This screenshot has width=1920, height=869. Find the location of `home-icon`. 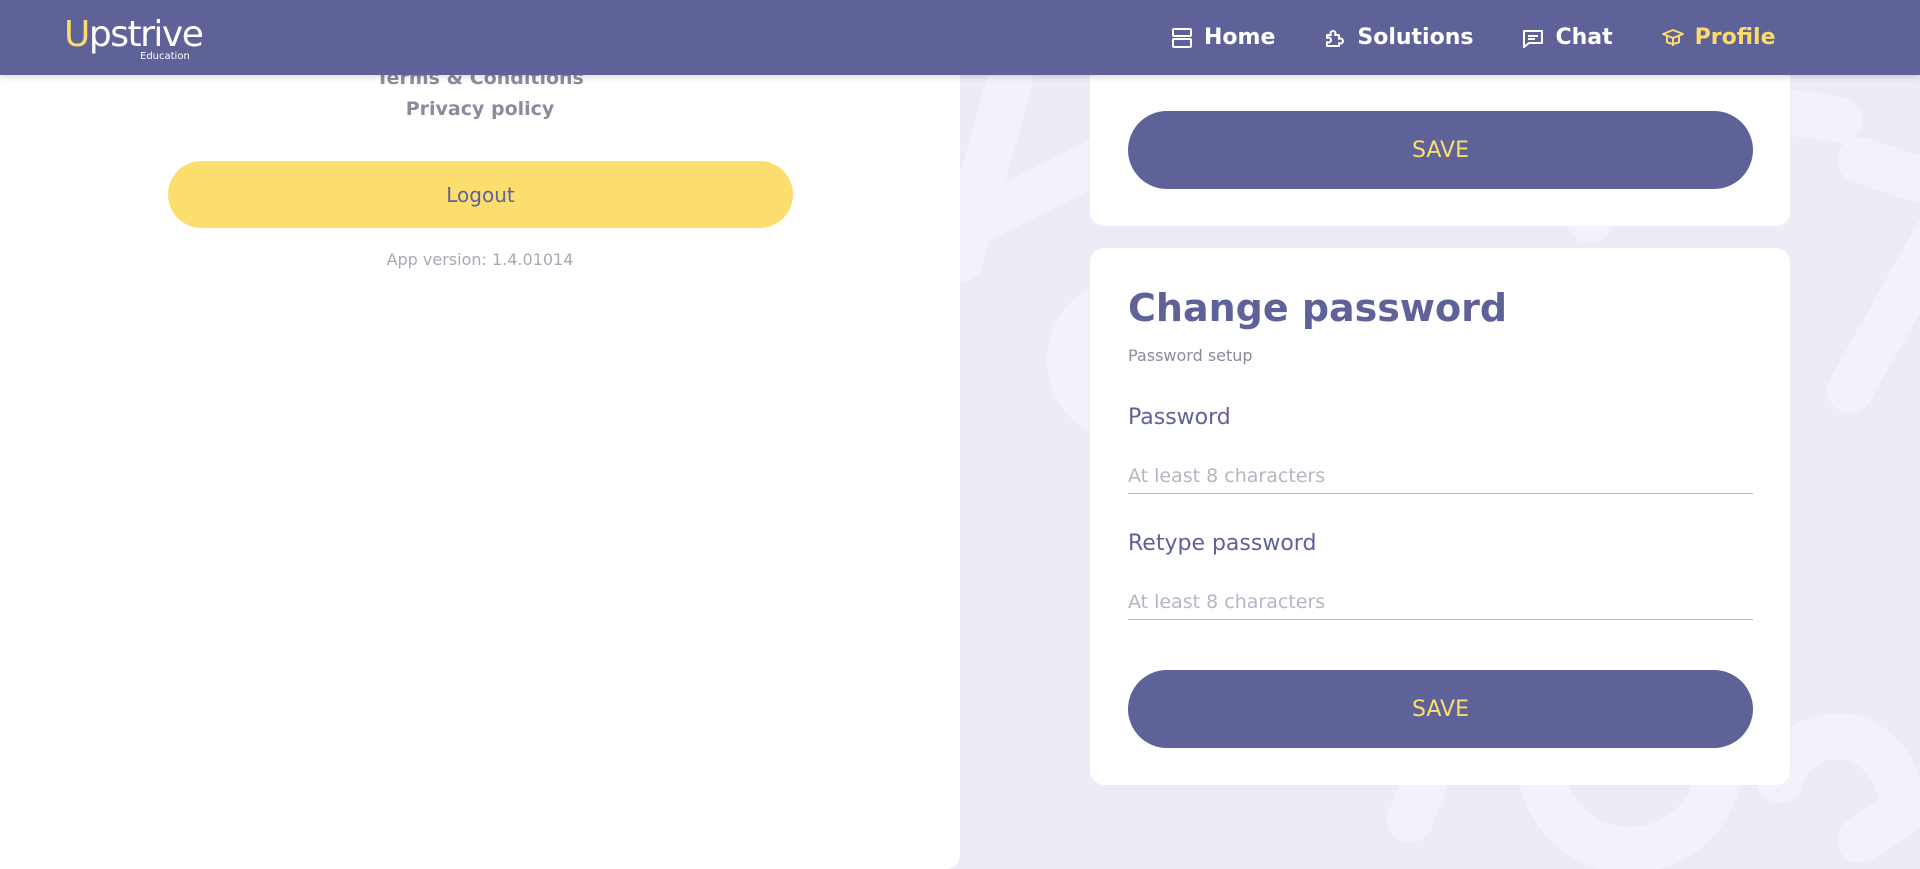

home-icon is located at coordinates (1182, 38).